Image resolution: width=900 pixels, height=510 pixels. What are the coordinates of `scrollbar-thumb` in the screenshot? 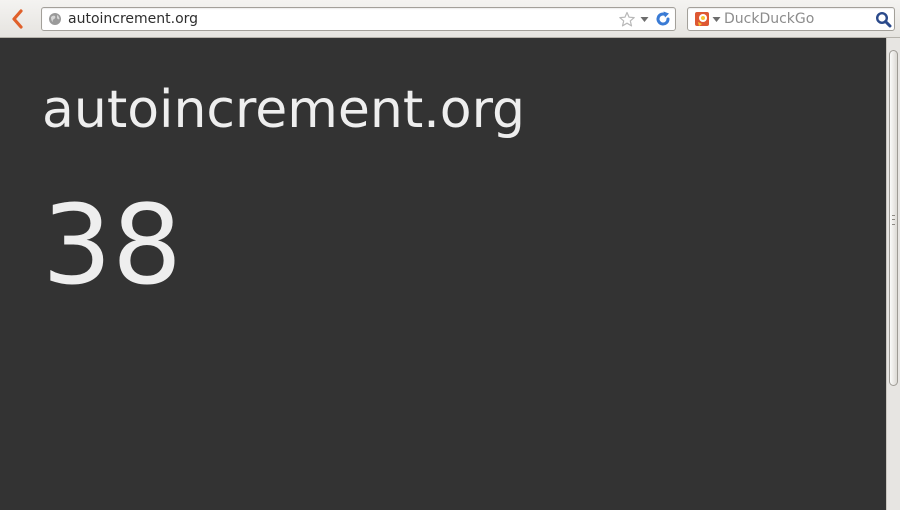 It's located at (893, 218).